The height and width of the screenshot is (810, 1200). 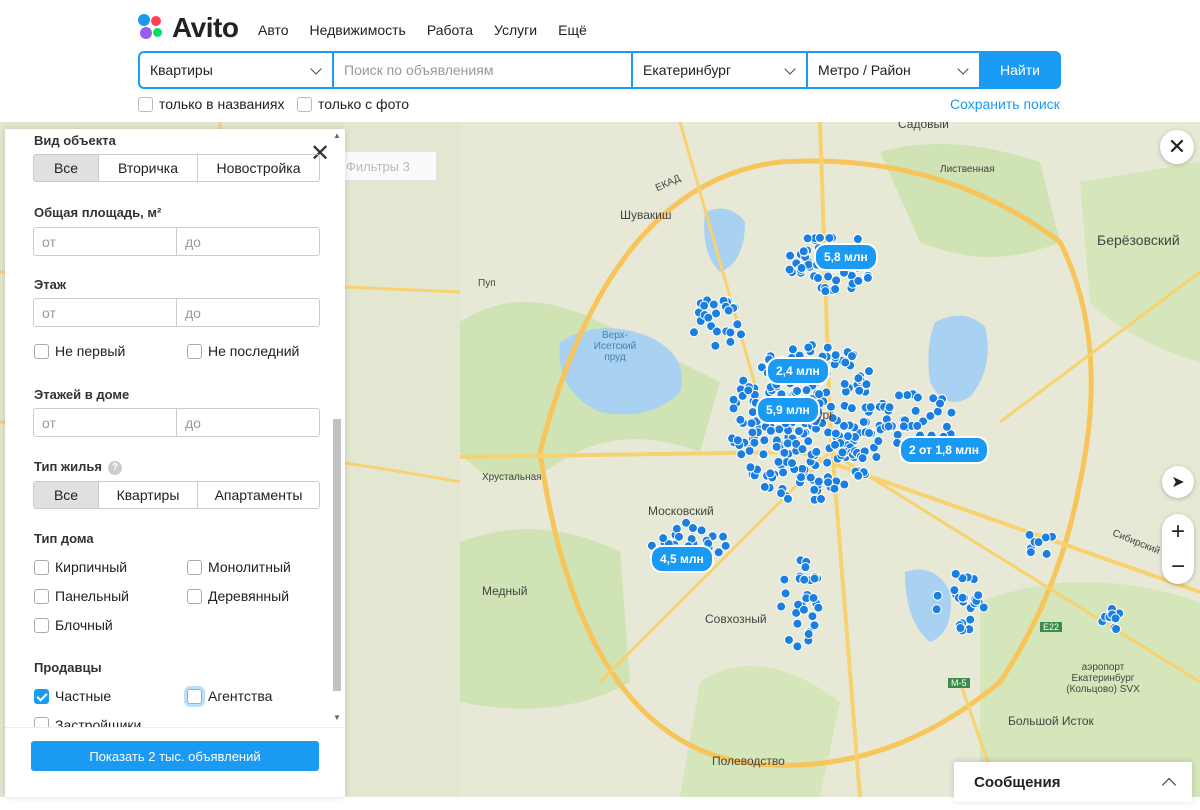 What do you see at coordinates (72, 696) in the screenshot?
I see `sellers-private-checkbox: Частные` at bounding box center [72, 696].